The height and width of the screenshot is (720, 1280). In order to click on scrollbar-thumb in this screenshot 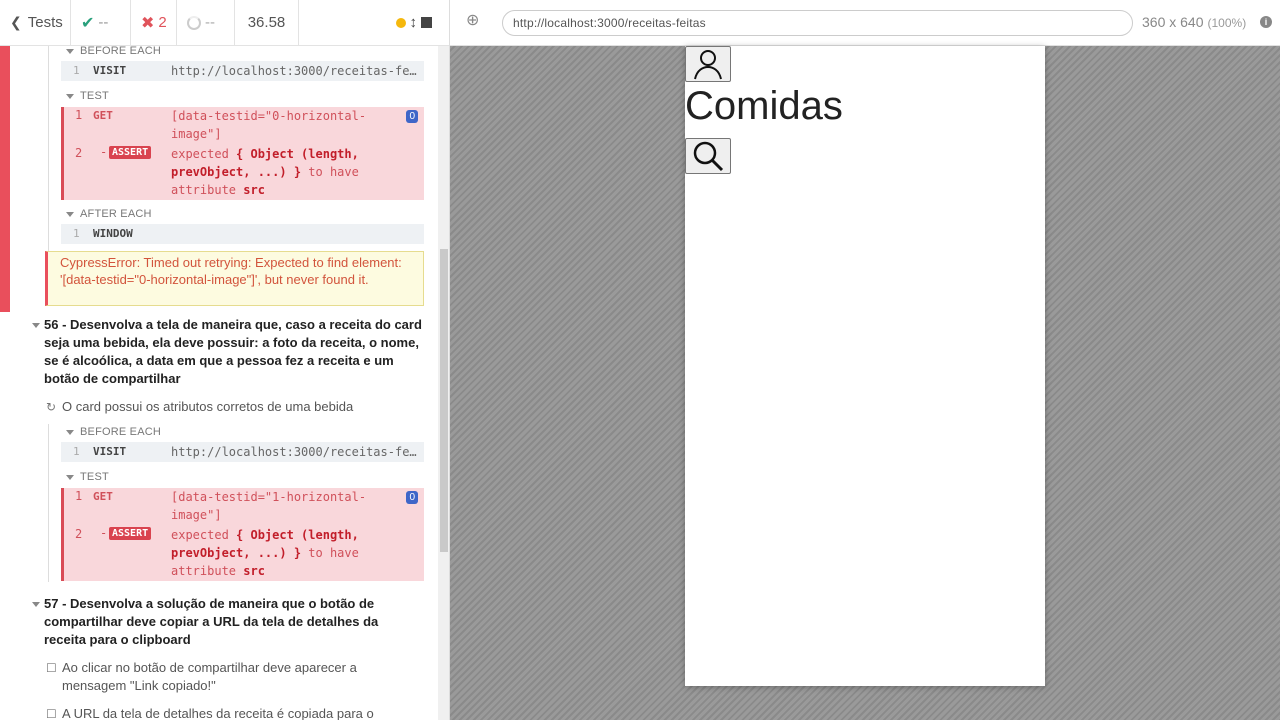, I will do `click(444, 400)`.